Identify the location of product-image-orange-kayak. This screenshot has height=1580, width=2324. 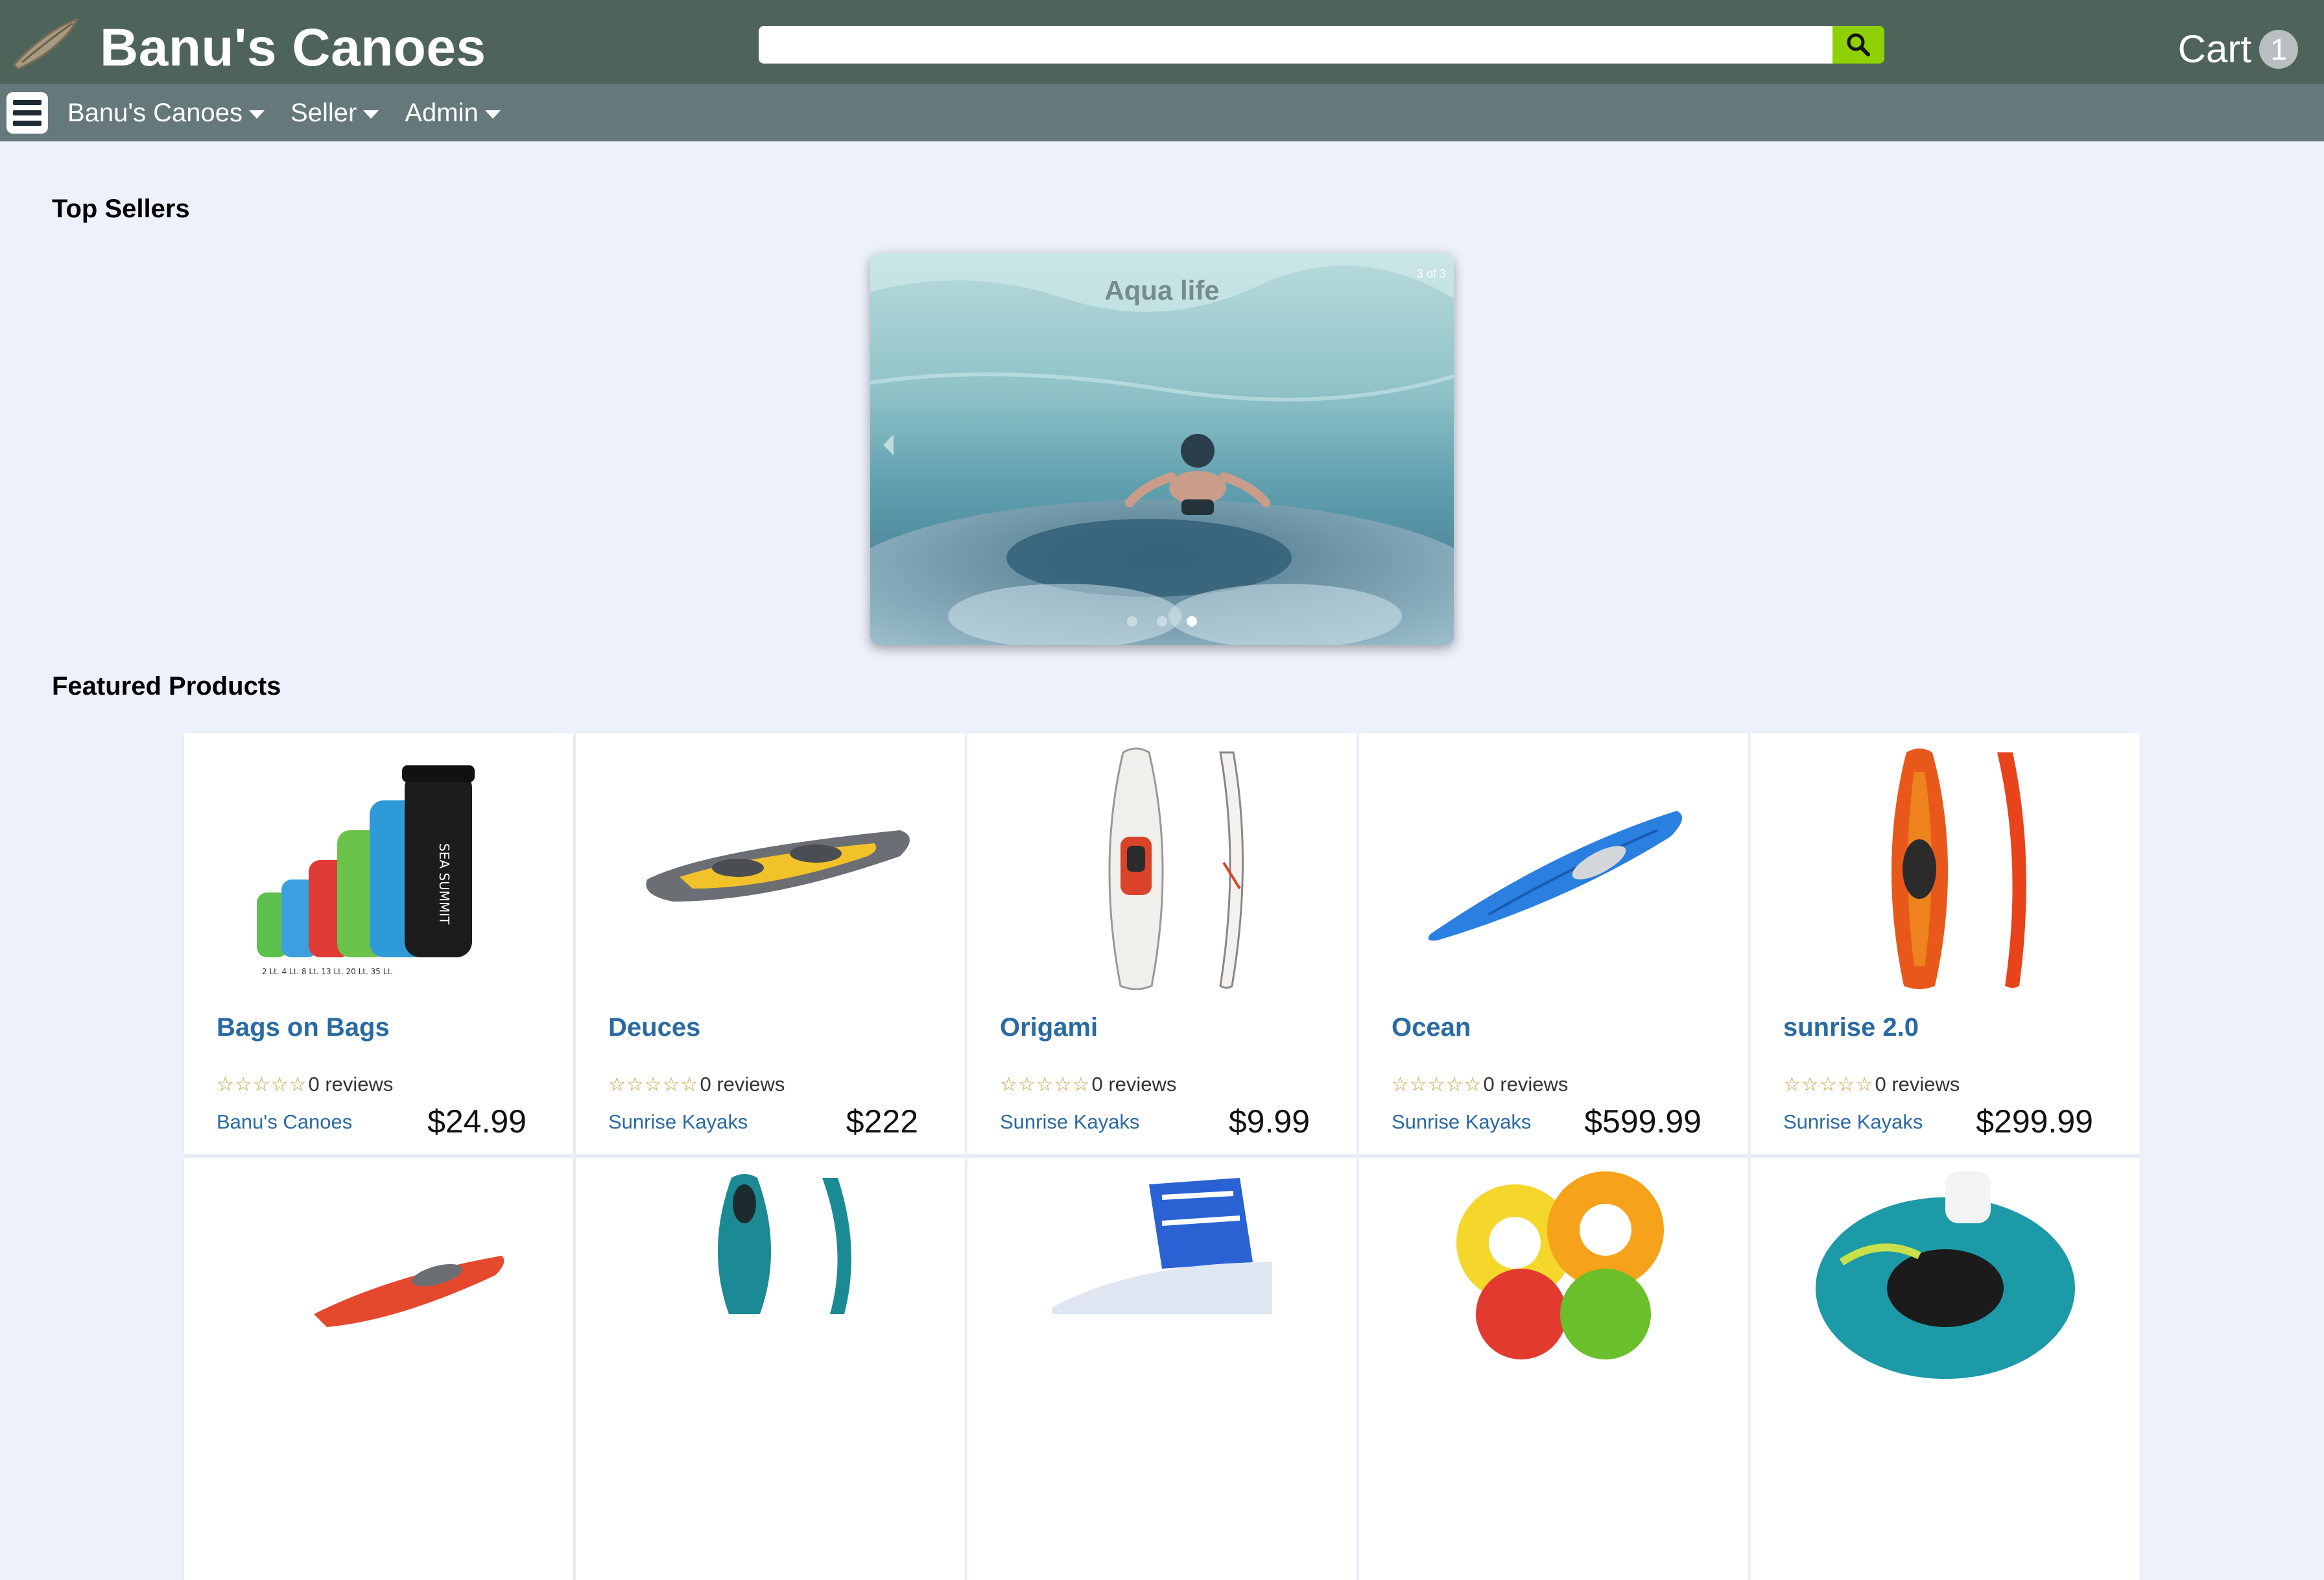
(1945, 862).